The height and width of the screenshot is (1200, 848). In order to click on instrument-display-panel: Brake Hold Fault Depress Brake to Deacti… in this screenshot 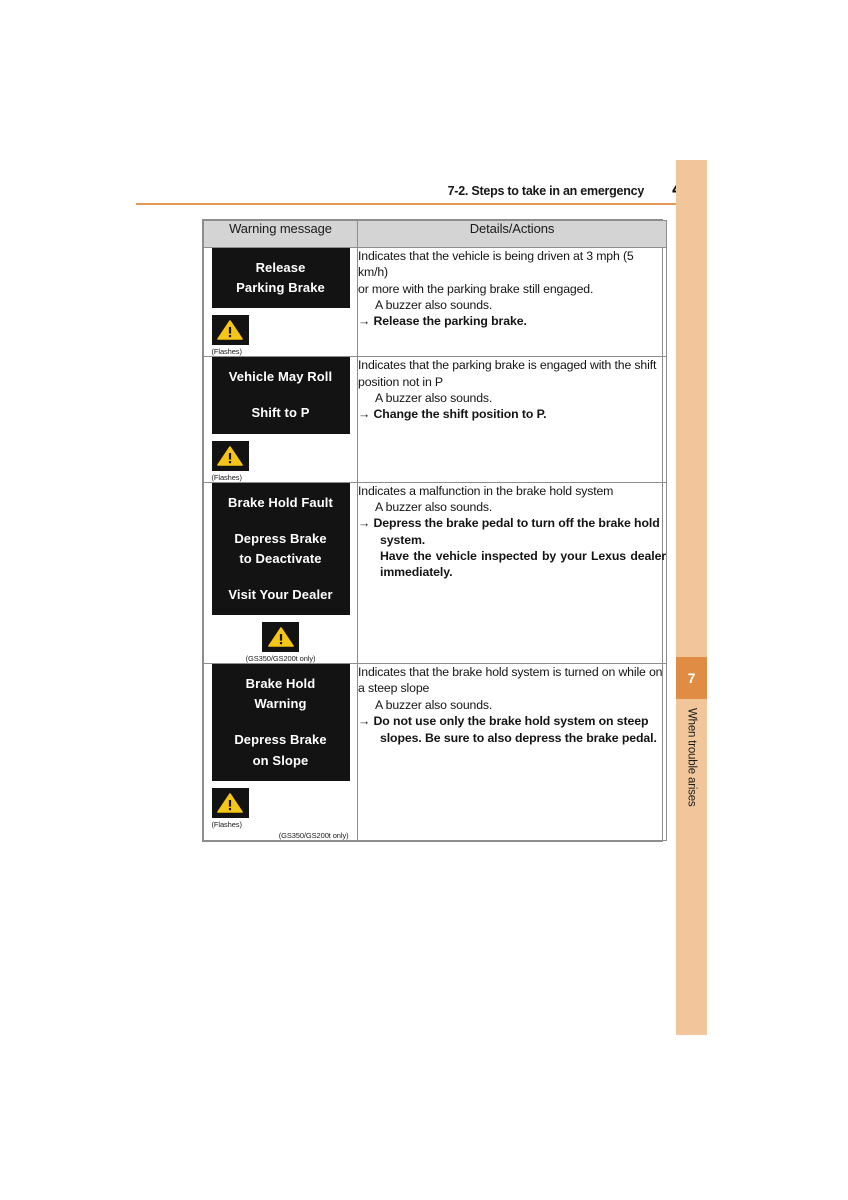, I will do `click(280, 549)`.